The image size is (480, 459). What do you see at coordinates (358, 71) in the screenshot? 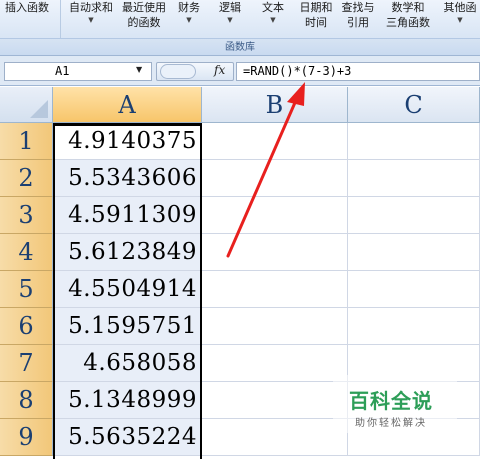
I see `formula-input: =RAND()*(7-3)+3` at bounding box center [358, 71].